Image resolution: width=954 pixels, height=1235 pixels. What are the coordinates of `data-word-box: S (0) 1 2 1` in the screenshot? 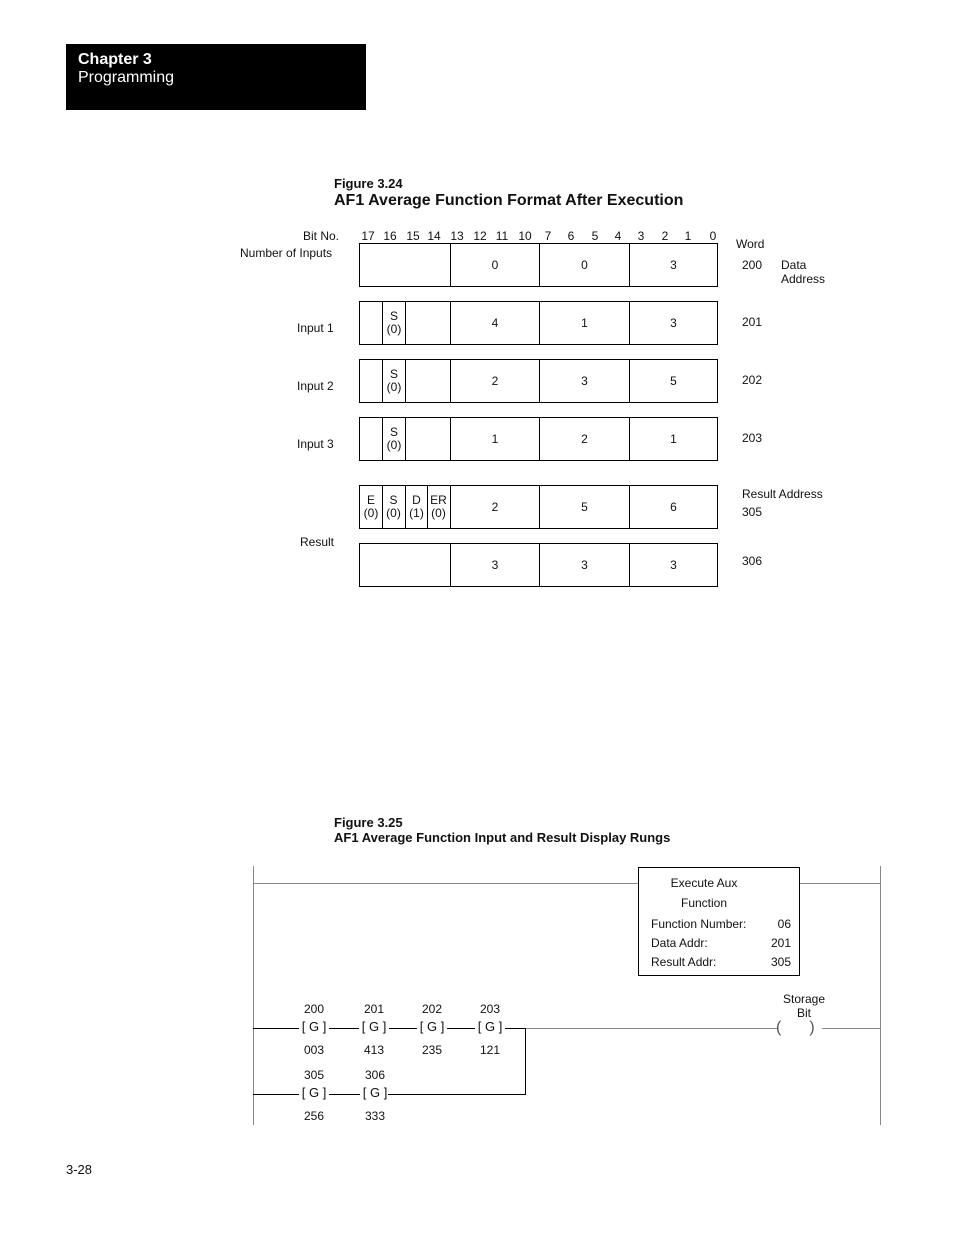 It's located at (538, 439).